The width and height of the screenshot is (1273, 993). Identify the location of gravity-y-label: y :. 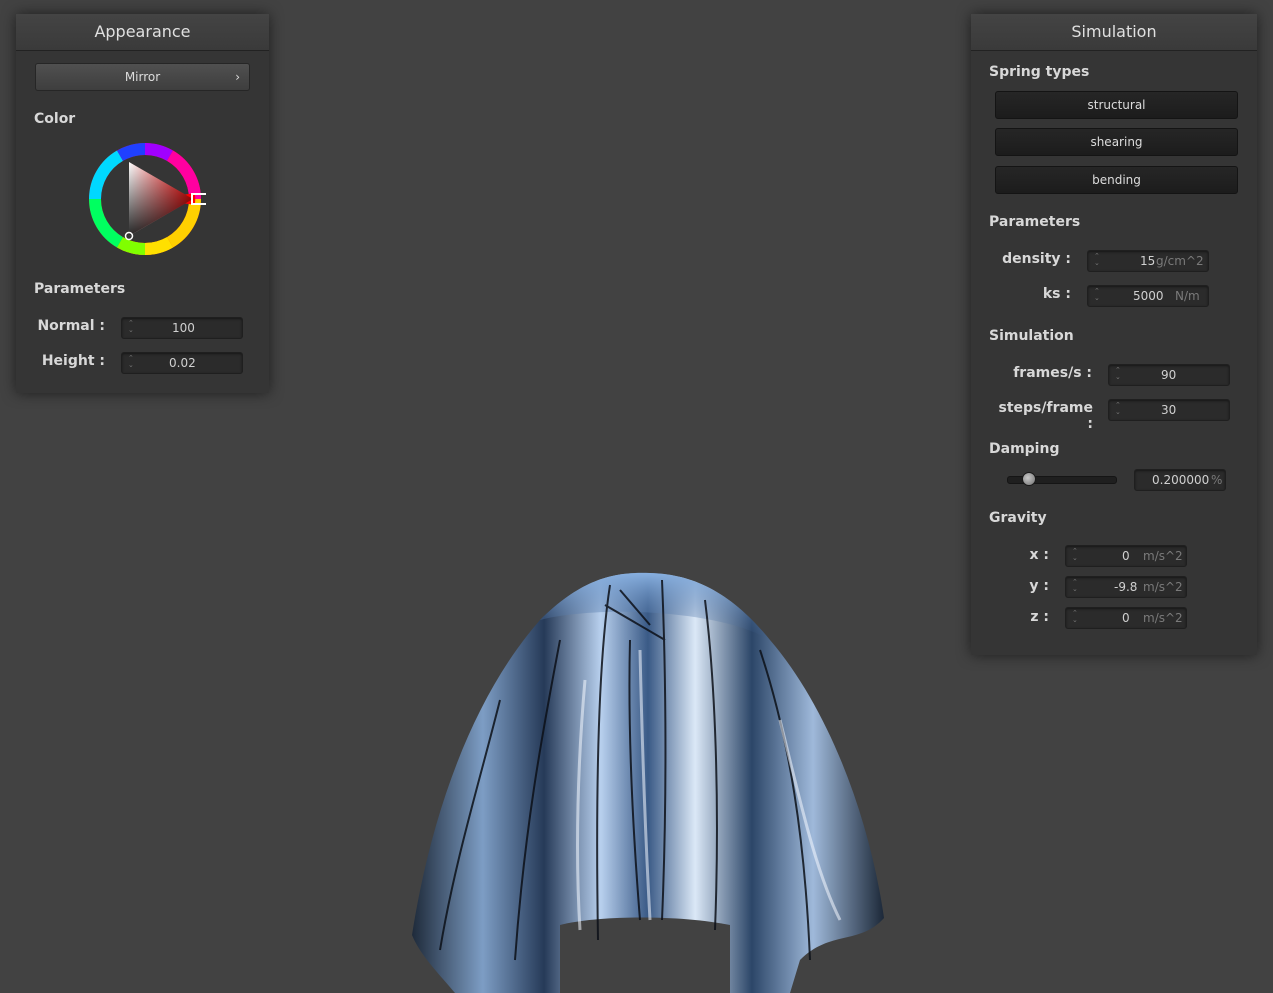
(1039, 586).